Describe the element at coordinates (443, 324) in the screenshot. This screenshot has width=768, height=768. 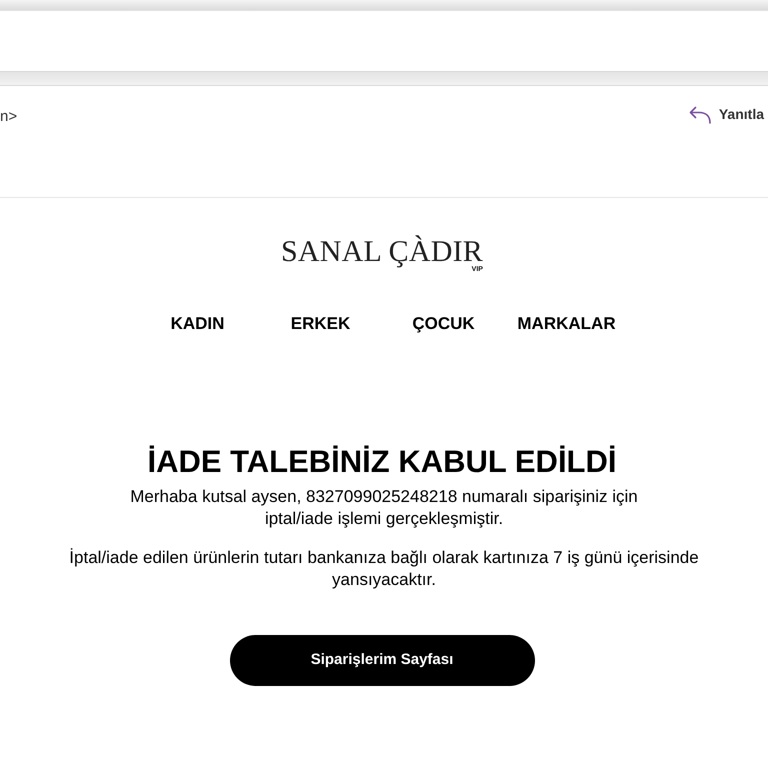
I see `nav-link: ÇOCUK` at that location.